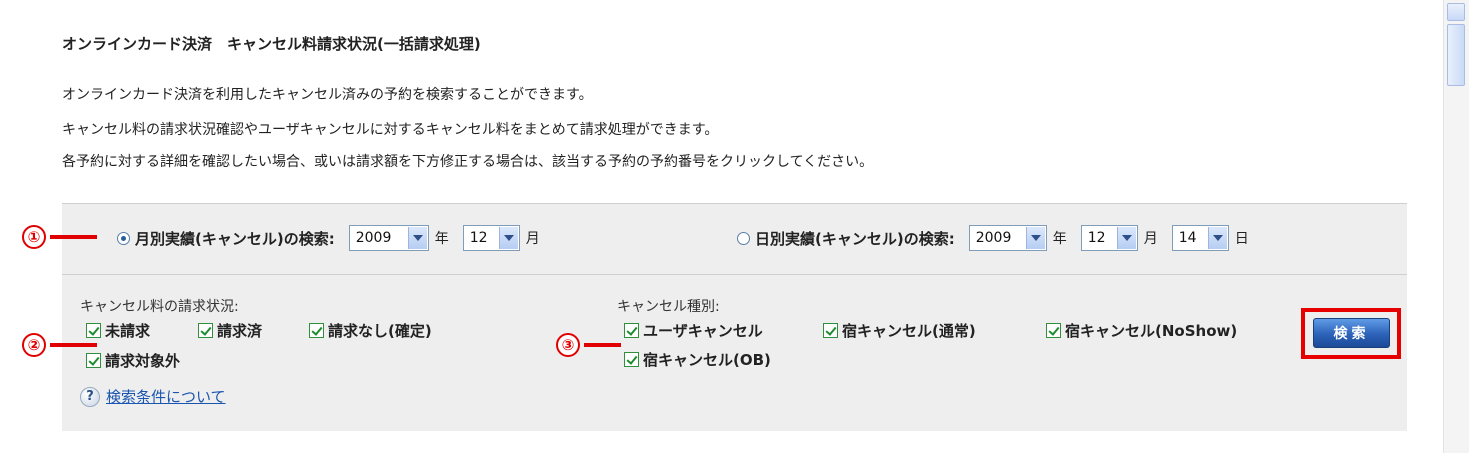  I want to click on daily-month-value: 12, so click(1096, 238).